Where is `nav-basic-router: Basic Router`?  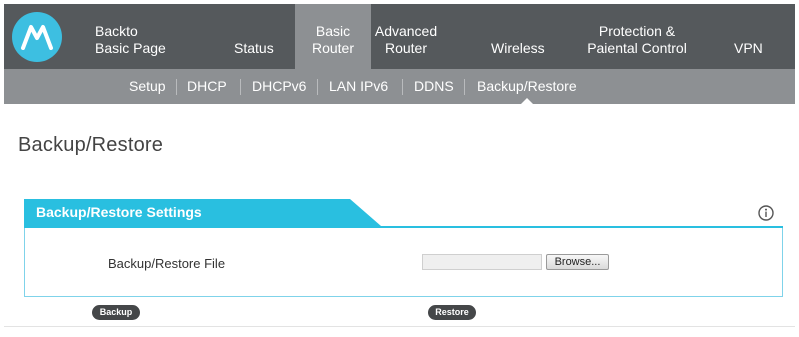 nav-basic-router: Basic Router is located at coordinates (333, 36).